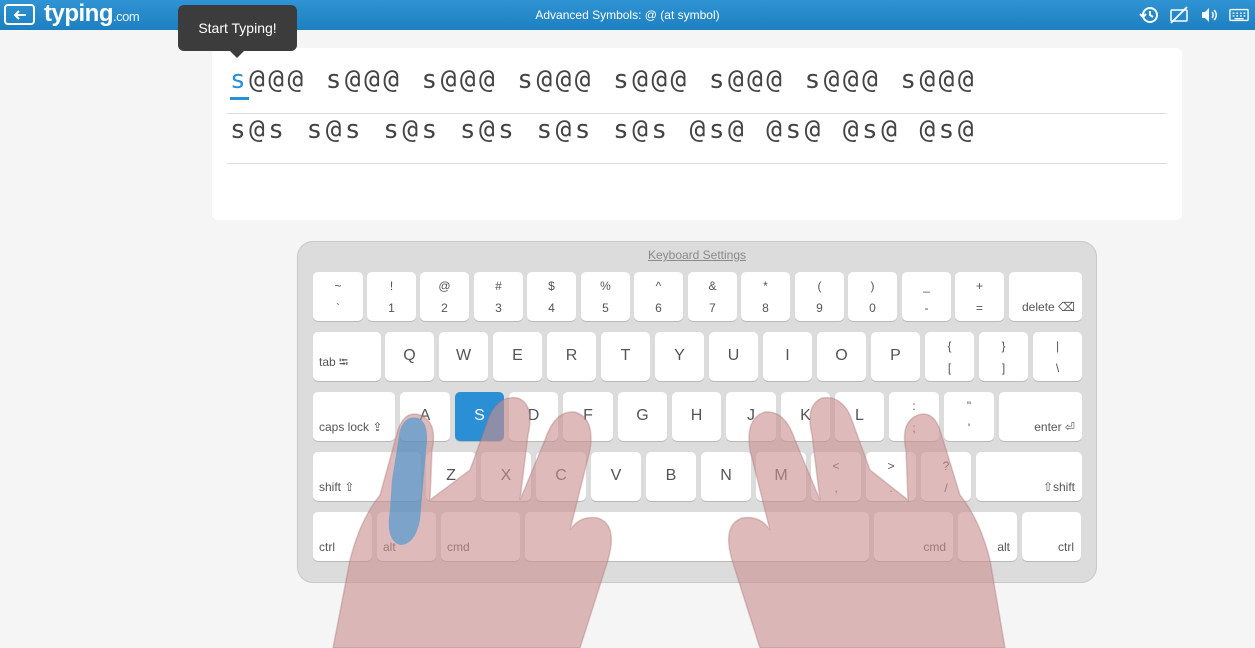 This screenshot has height=648, width=1255. What do you see at coordinates (819, 296) in the screenshot?
I see `key-9: (9` at bounding box center [819, 296].